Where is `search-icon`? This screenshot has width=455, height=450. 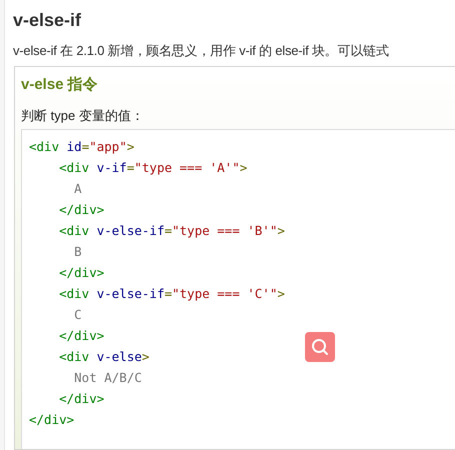
search-icon is located at coordinates (320, 347).